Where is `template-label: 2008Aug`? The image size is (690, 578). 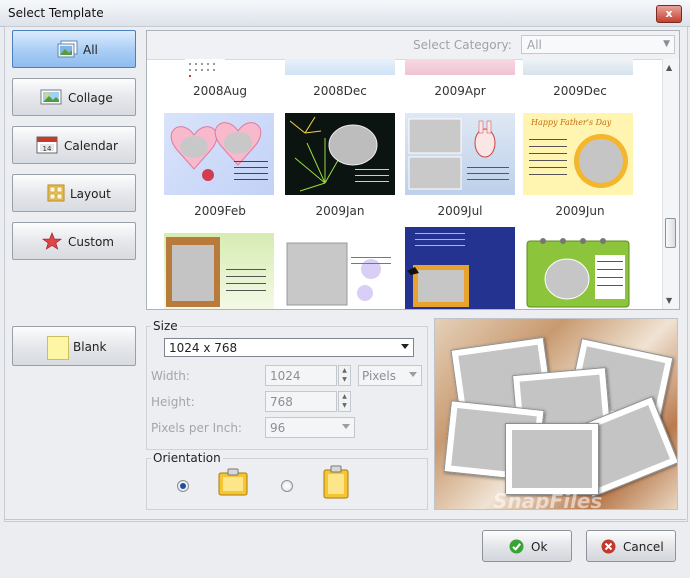
template-label: 2008Aug is located at coordinates (220, 91).